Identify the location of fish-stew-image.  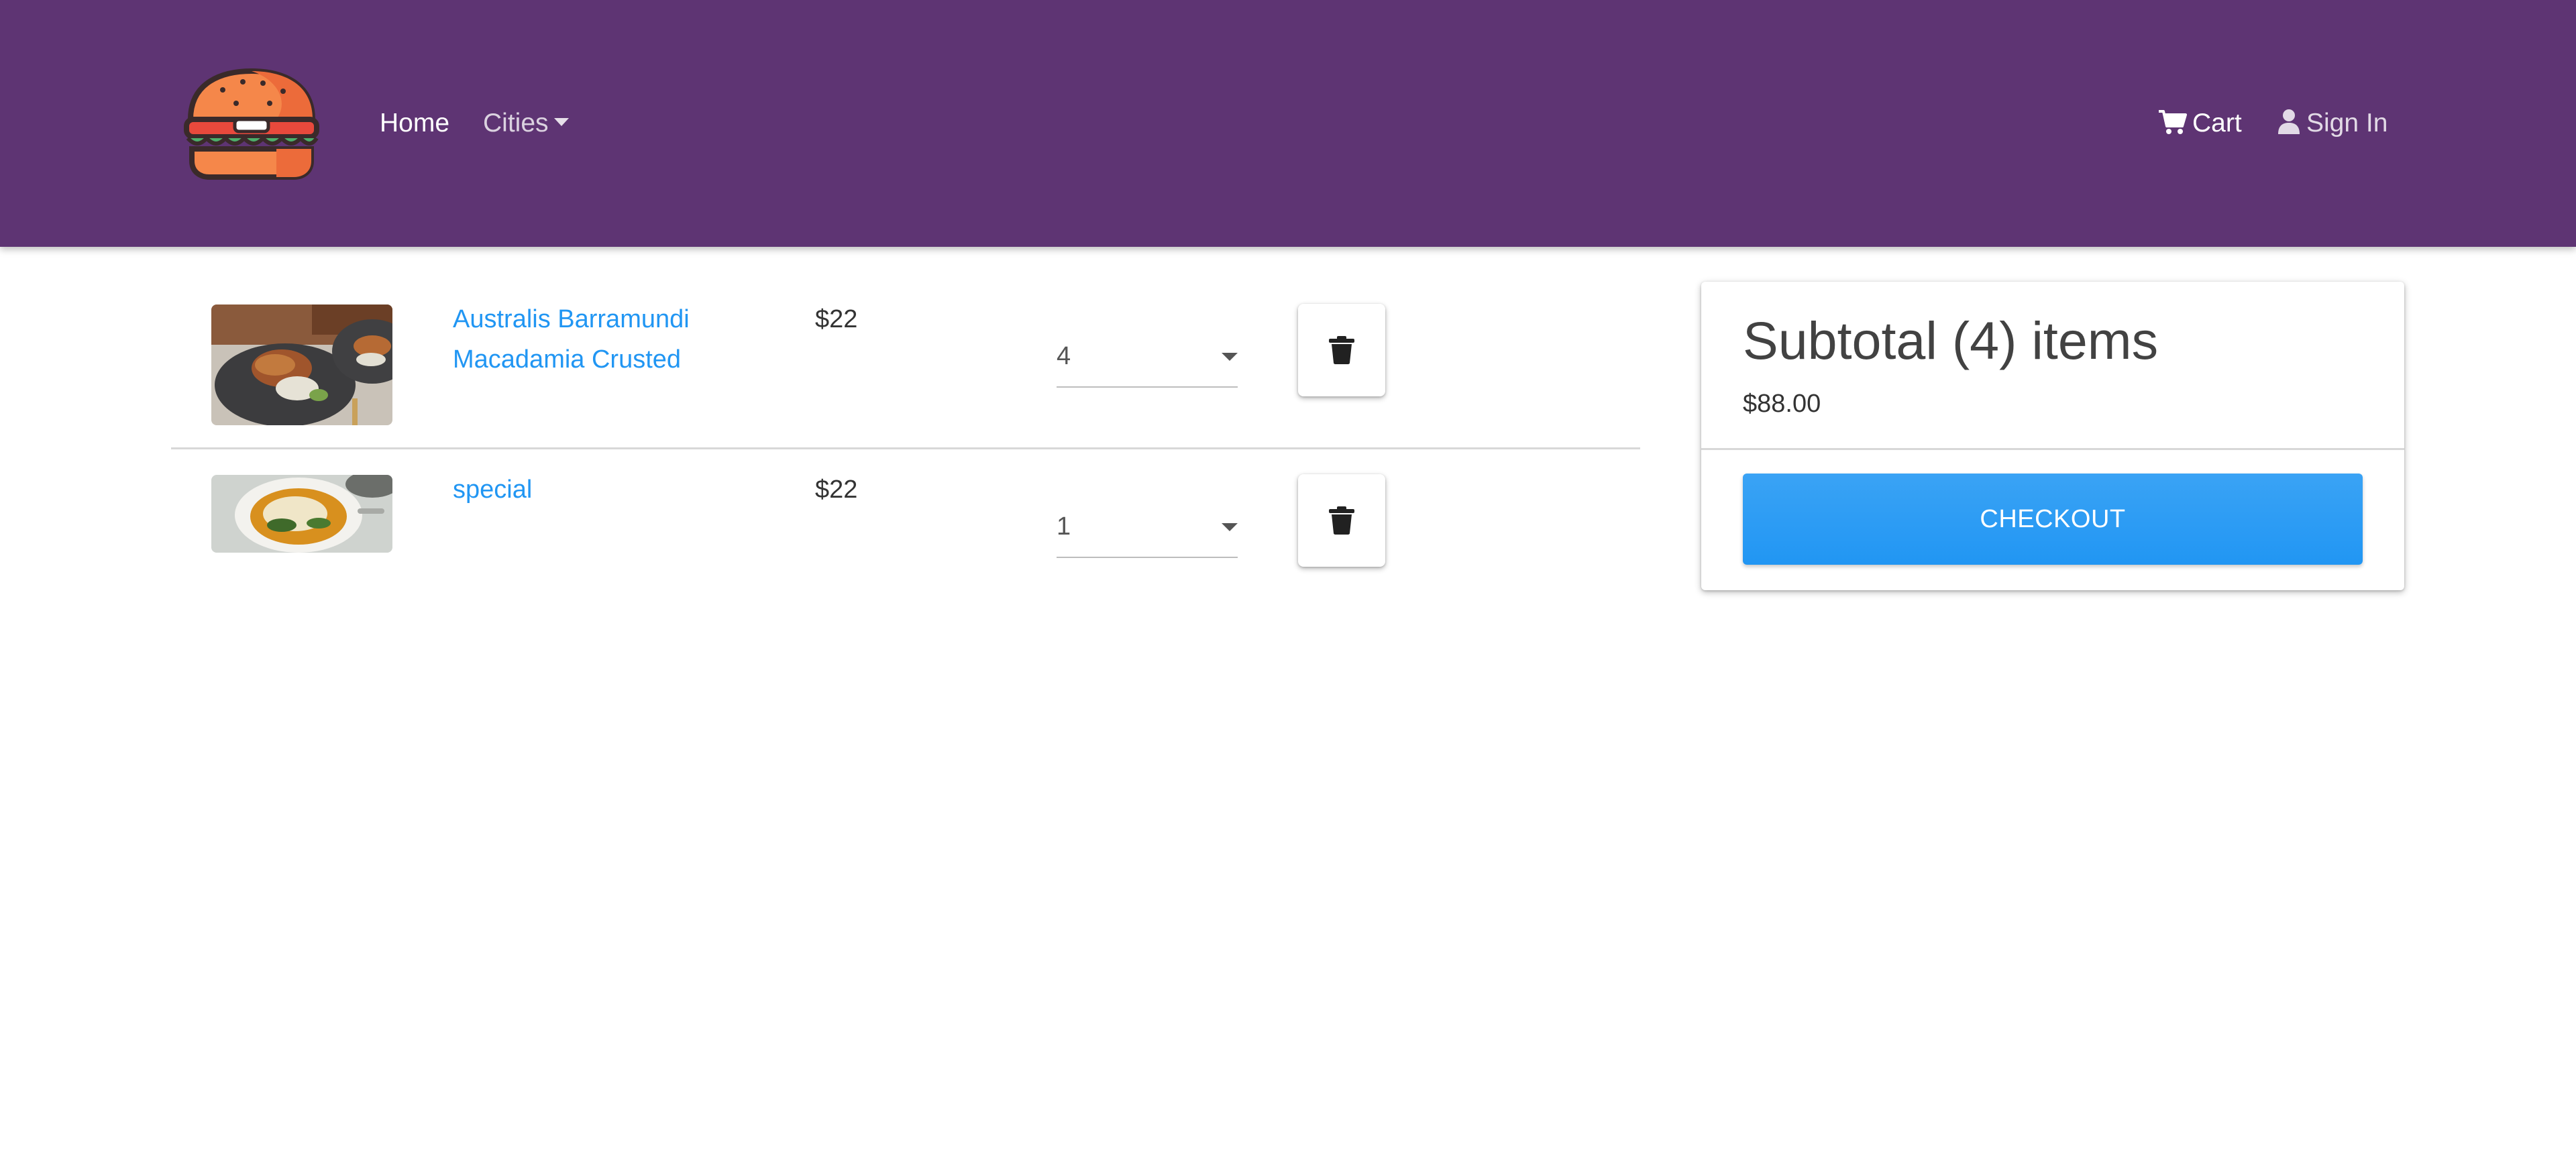
(301, 514).